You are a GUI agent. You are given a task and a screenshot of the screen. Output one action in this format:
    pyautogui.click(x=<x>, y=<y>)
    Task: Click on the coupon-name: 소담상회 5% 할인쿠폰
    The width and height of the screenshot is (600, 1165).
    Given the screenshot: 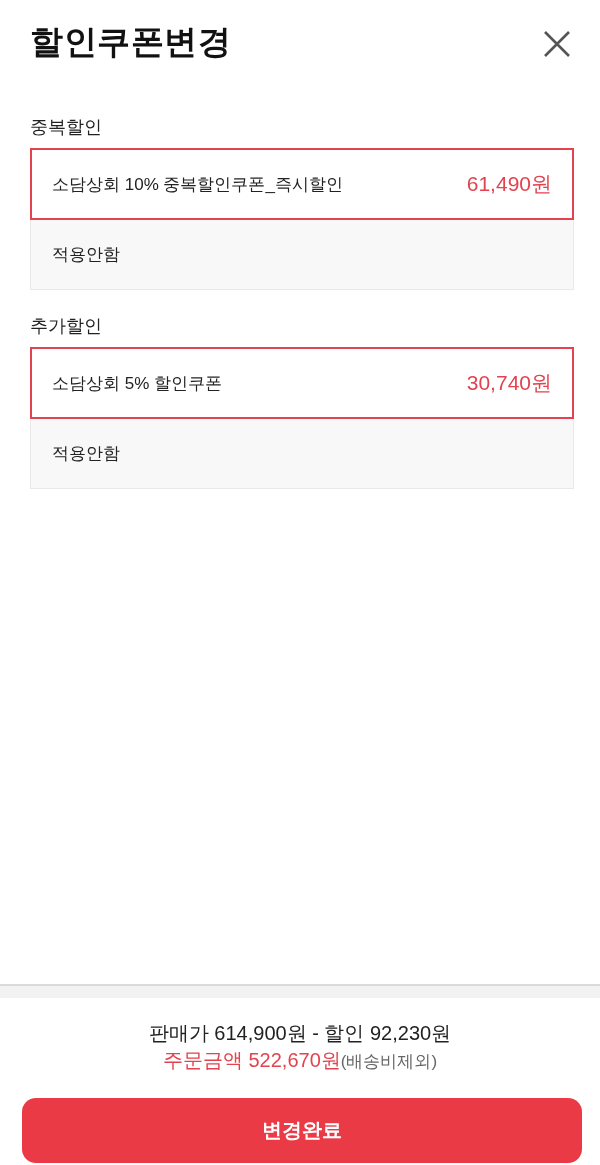 What is the action you would take?
    pyautogui.click(x=137, y=383)
    